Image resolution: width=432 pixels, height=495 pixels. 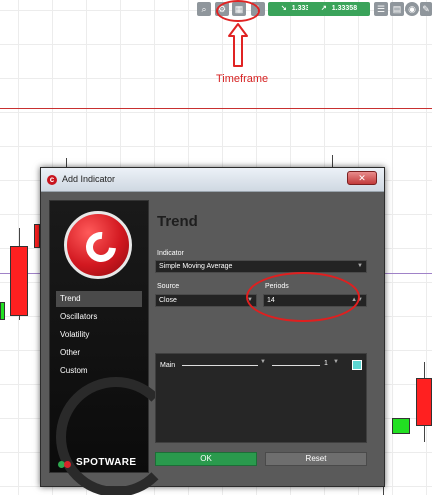 I want to click on circle-icon: ◉, so click(x=412, y=9).